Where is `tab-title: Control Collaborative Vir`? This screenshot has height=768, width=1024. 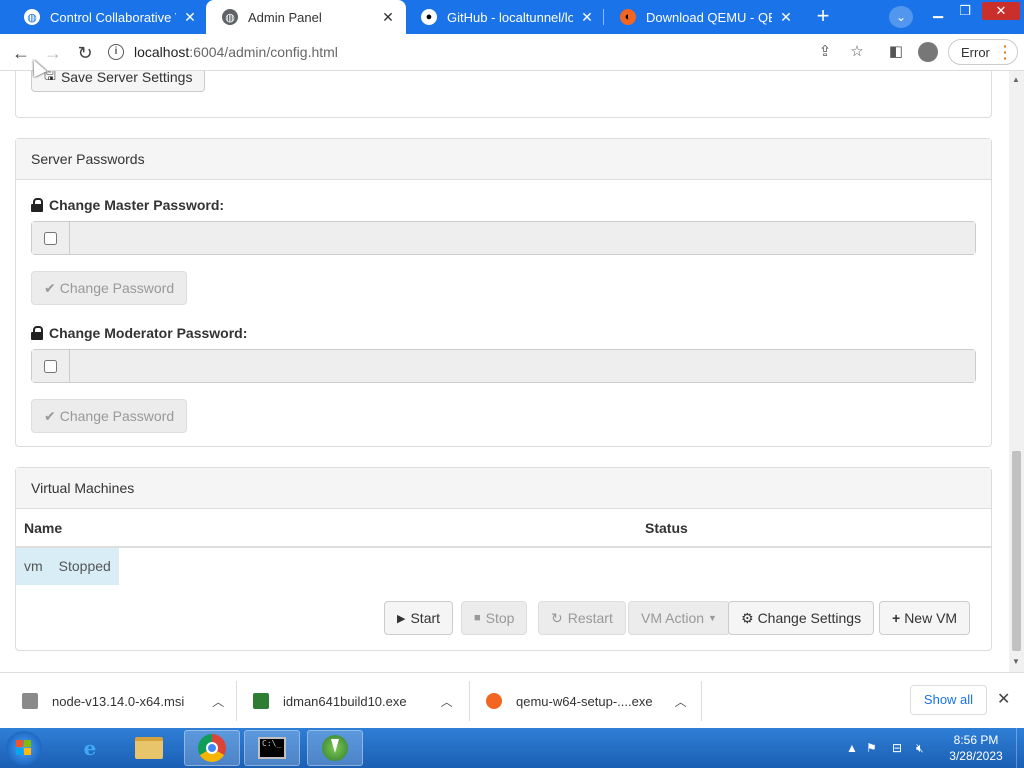 tab-title: Control Collaborative Vir is located at coordinates (113, 17).